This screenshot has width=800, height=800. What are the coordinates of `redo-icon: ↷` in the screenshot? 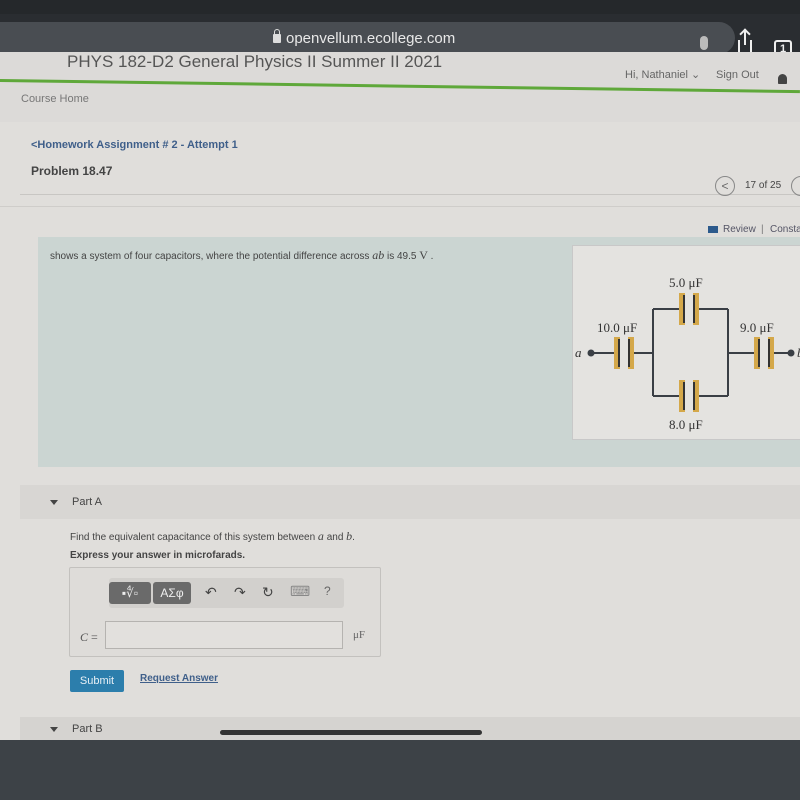 It's located at (240, 592).